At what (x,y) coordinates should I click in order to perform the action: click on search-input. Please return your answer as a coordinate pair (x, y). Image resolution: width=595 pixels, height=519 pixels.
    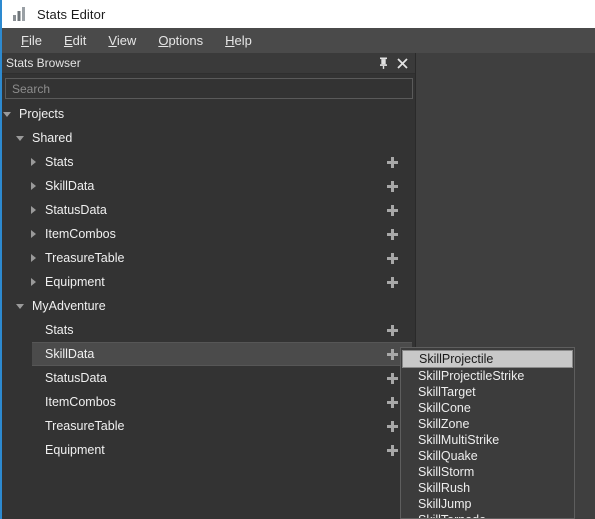
    Looking at the image, I should click on (209, 88).